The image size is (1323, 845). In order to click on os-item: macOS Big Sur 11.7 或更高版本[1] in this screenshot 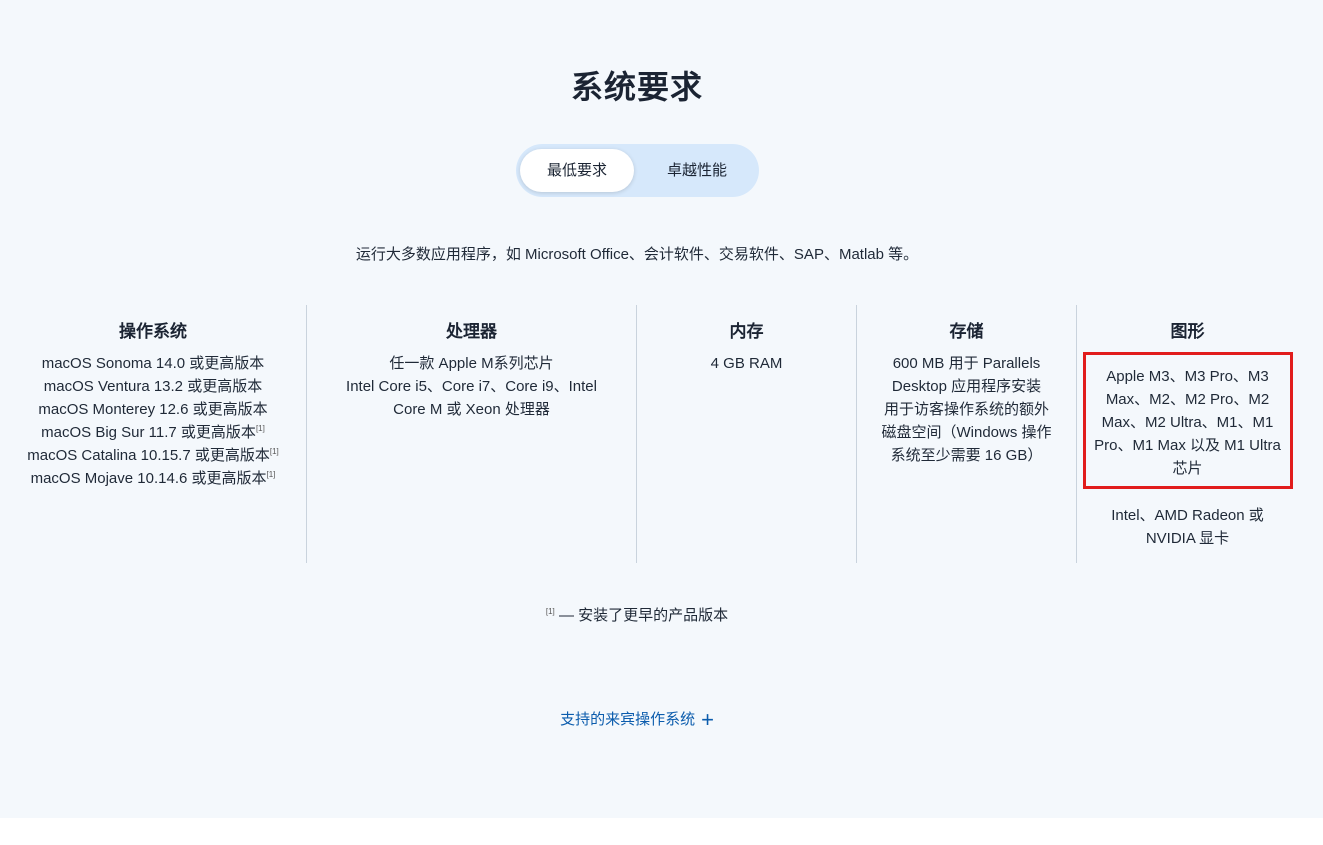, I will do `click(153, 432)`.